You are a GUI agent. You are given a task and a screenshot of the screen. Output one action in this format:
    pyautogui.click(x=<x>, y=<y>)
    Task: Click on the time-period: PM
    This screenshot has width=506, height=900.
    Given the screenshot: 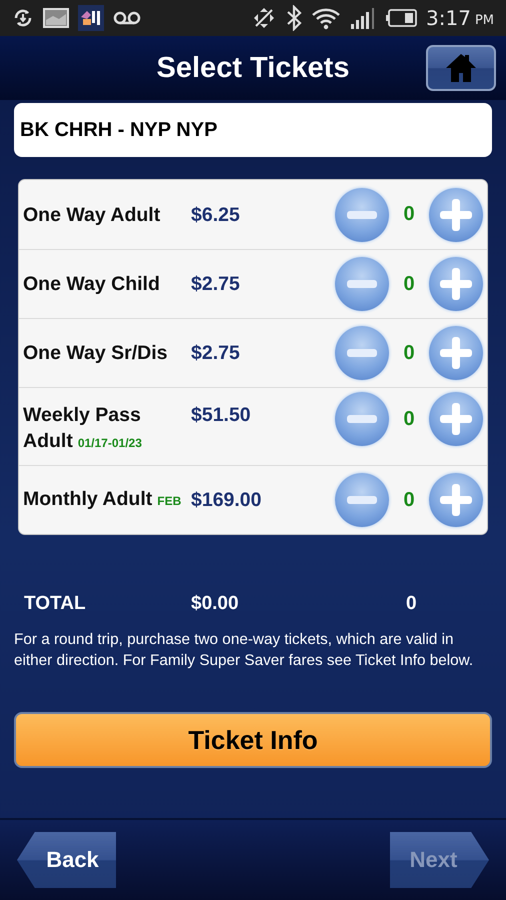 What is the action you would take?
    pyautogui.click(x=484, y=20)
    